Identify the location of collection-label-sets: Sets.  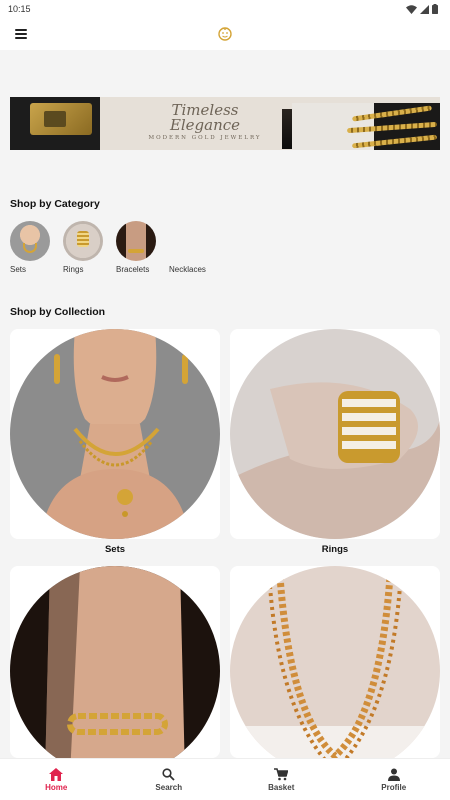
(115, 549).